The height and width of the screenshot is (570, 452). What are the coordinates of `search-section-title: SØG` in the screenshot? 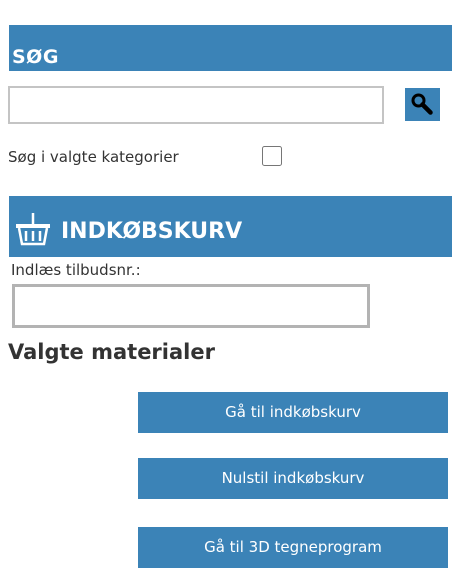 It's located at (35, 57).